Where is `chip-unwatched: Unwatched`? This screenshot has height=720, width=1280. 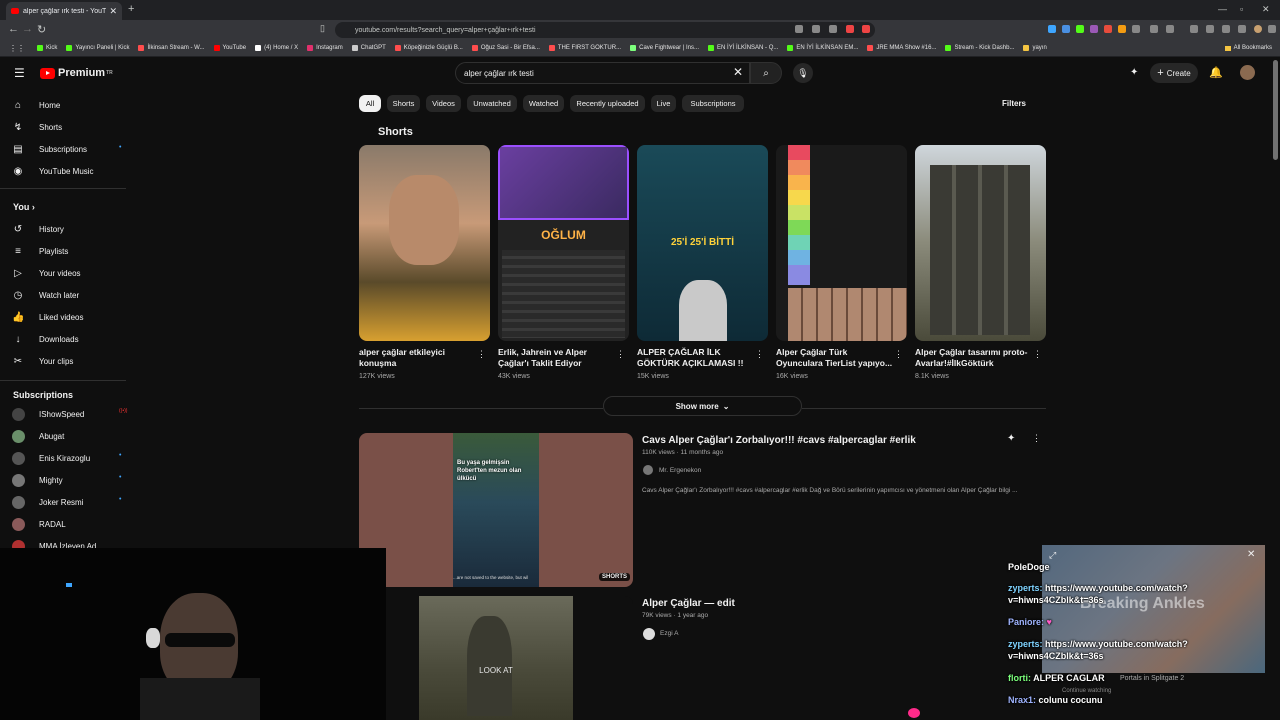
chip-unwatched: Unwatched is located at coordinates (492, 103).